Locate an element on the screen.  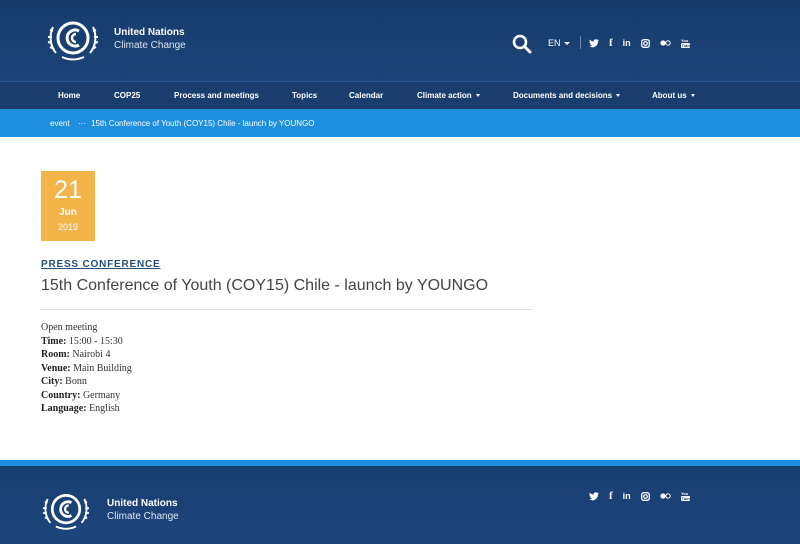
nav-item-about-us: About us is located at coordinates (673, 95).